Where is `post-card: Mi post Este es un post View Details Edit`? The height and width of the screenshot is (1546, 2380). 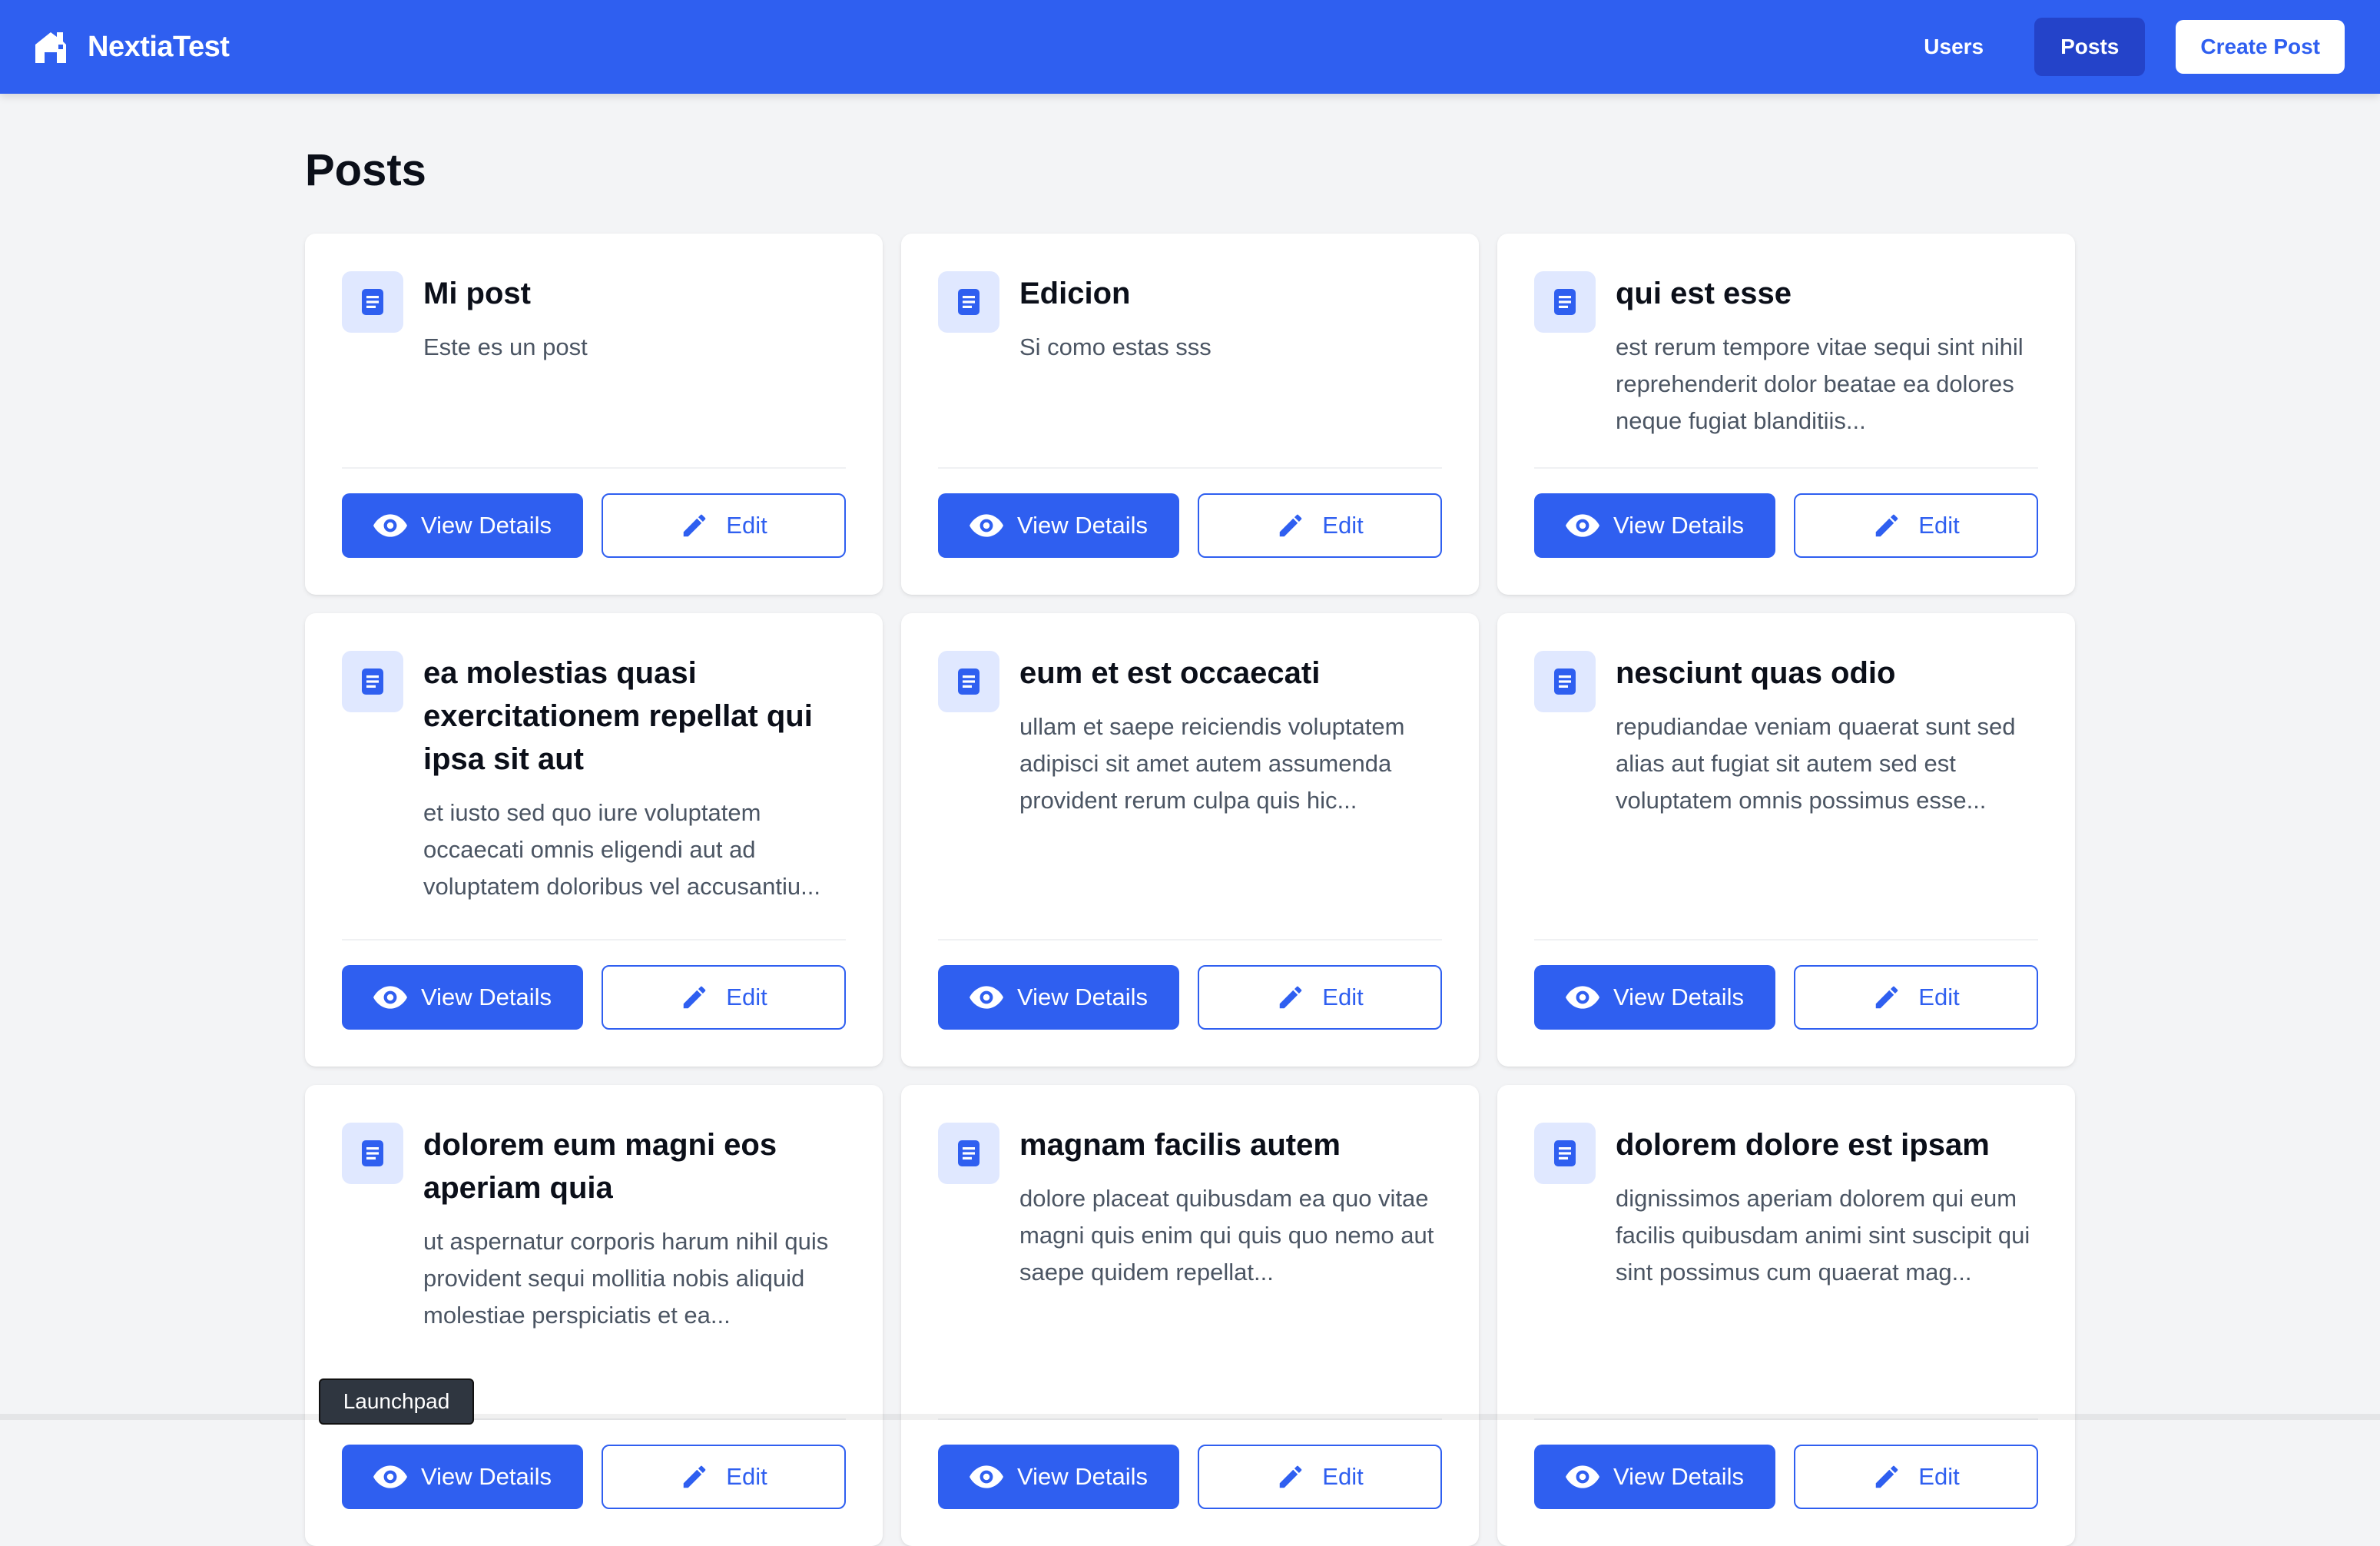 post-card: Mi post Este es un post View Details Edit is located at coordinates (594, 414).